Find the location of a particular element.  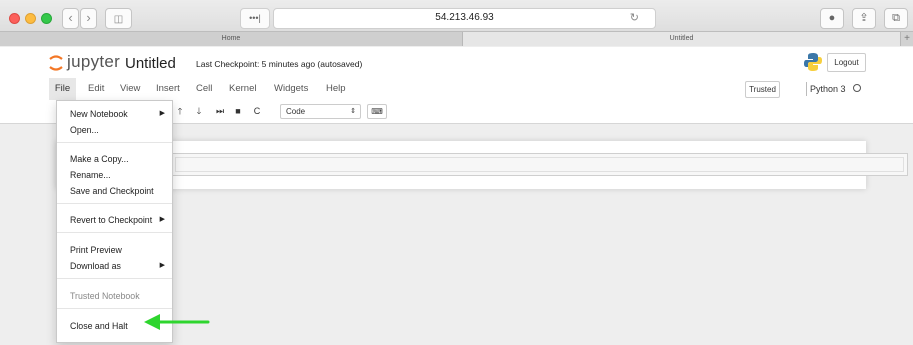

command-palette-button: ⌨ is located at coordinates (377, 111).